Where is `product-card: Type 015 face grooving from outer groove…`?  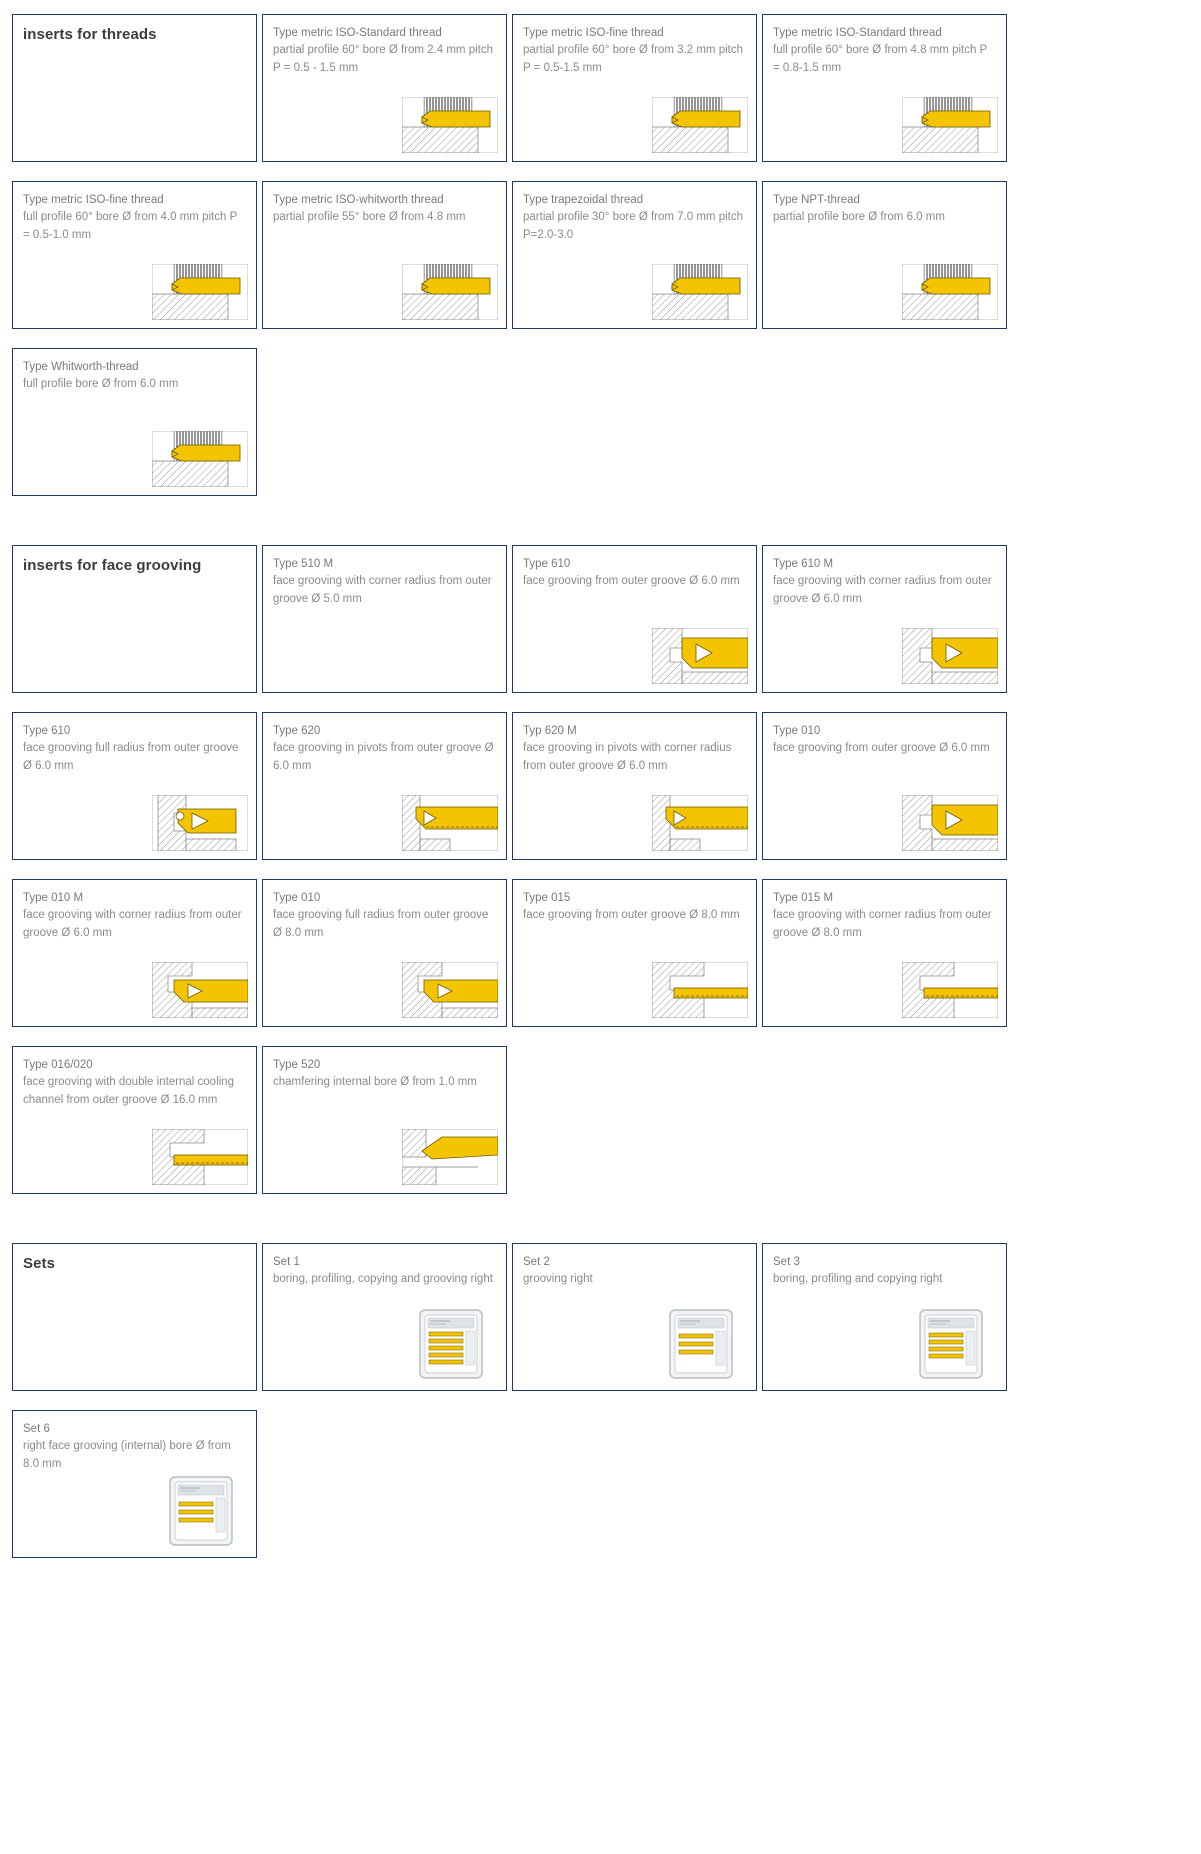
product-card: Type 015 face grooving from outer groove… is located at coordinates (634, 953).